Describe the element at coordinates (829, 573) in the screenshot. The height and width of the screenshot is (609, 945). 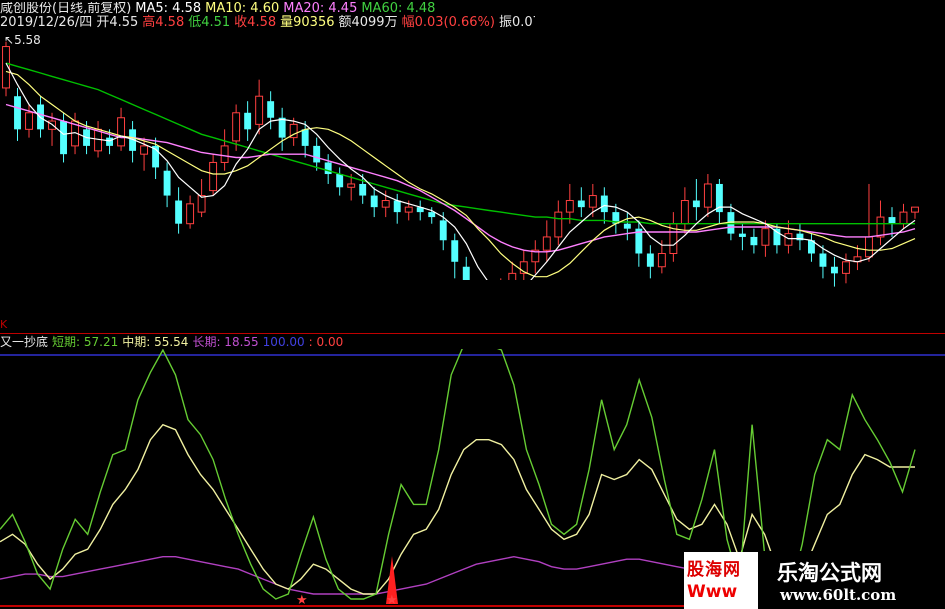
I see `watermark-letao-text: 乐淘公式网` at that location.